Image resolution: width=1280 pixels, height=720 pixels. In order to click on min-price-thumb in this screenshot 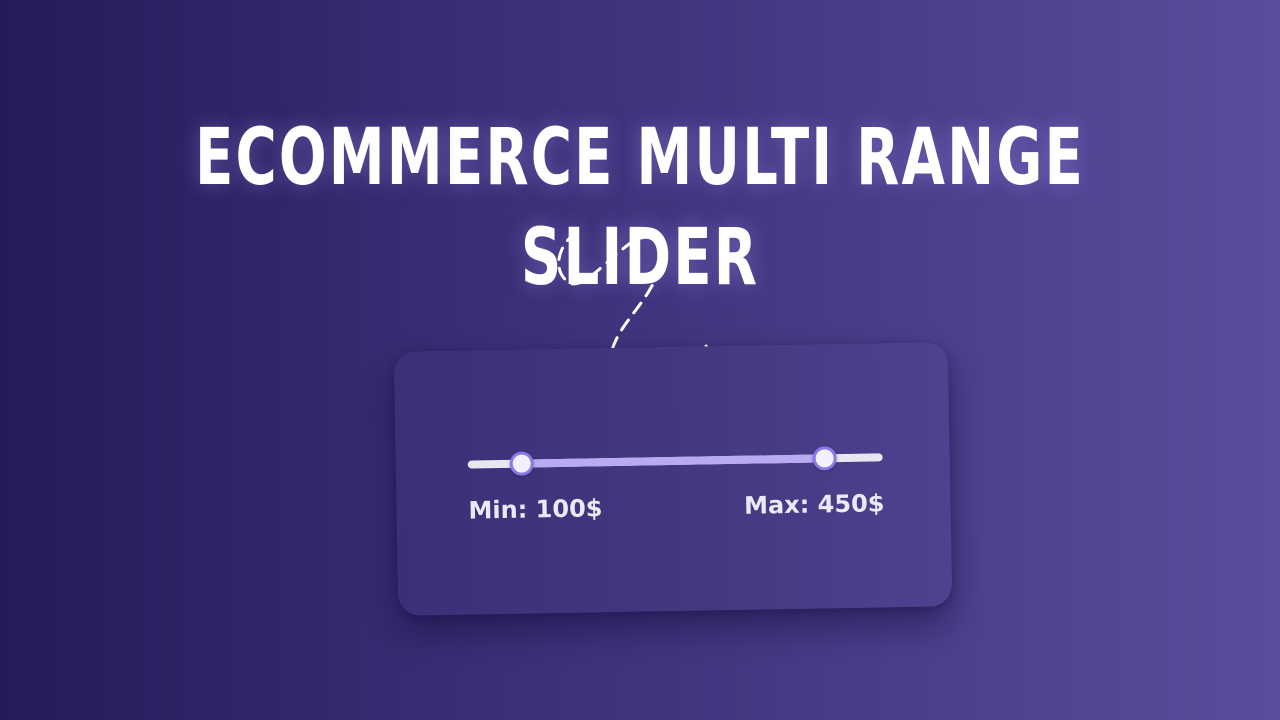, I will do `click(521, 463)`.